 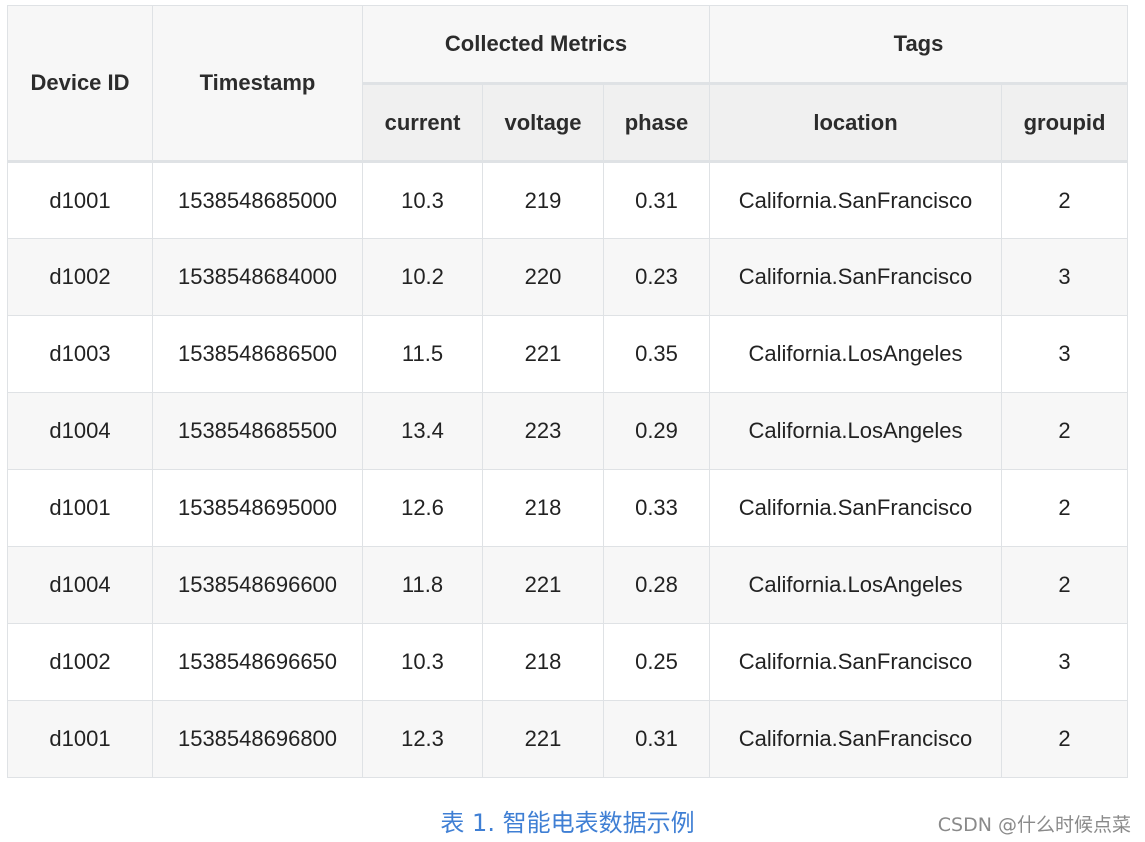 I want to click on cell-phase: 0.29, so click(x=656, y=431).